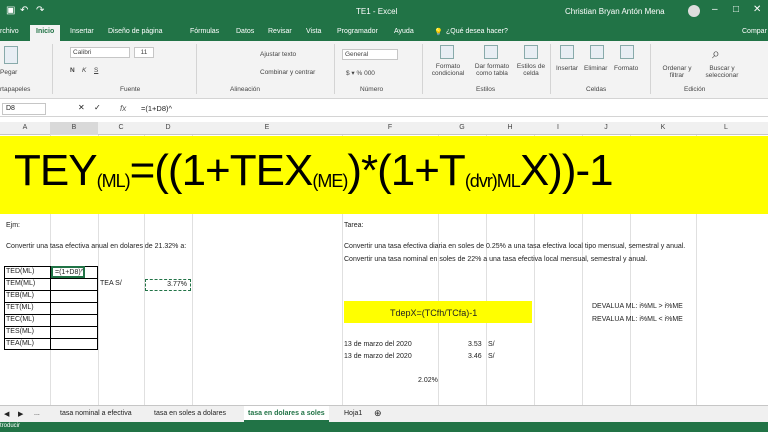 This screenshot has width=768, height=432. I want to click on column-header-f: F, so click(390, 127).